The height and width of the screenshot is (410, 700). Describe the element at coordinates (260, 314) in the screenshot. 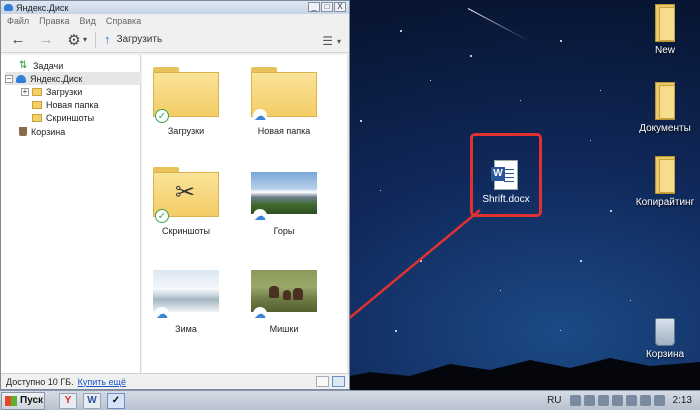

I see `cloud-icon: ☁` at that location.